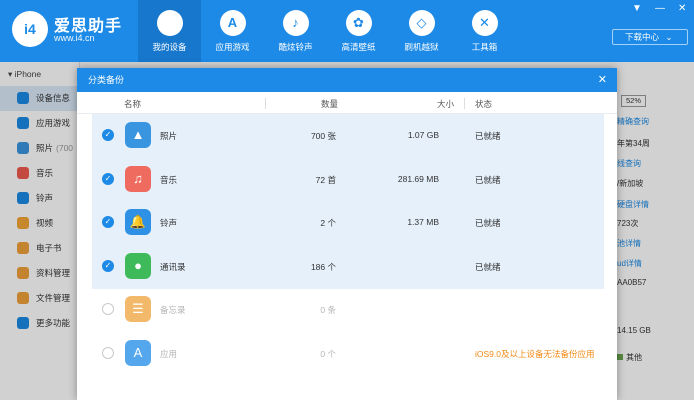 This screenshot has height=400, width=694. What do you see at coordinates (423, 222) in the screenshot?
I see `row-size: 1.37 MB` at bounding box center [423, 222].